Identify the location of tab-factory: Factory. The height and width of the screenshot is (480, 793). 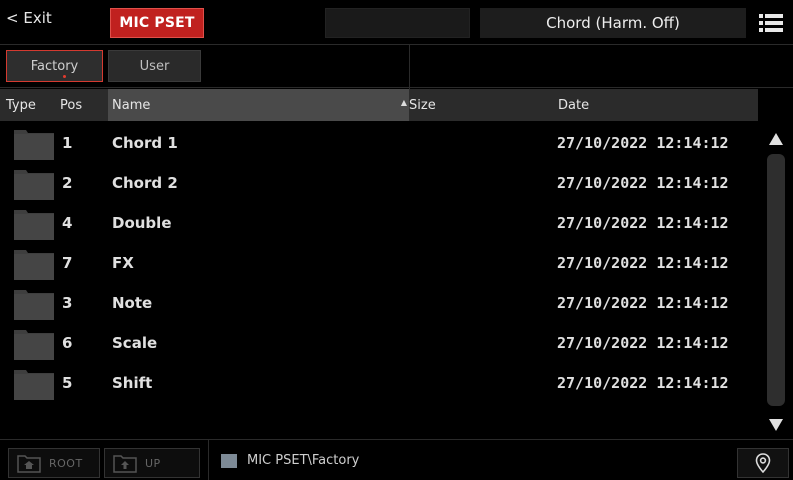
(54, 66).